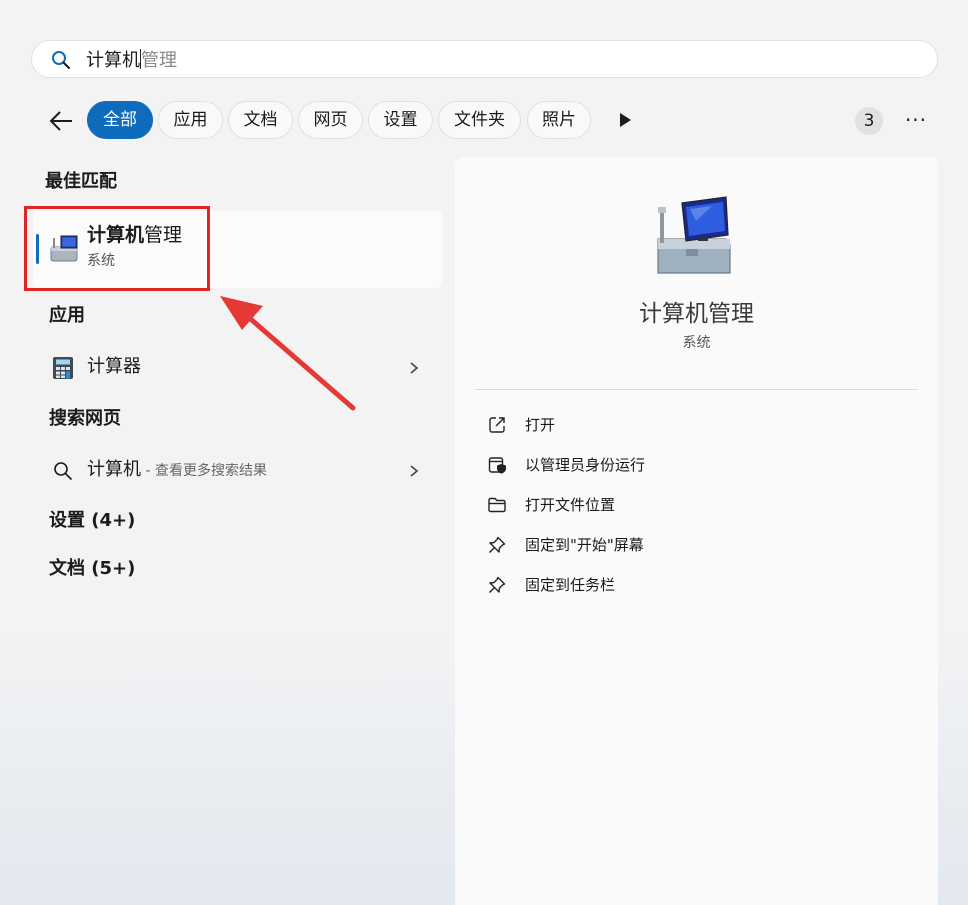  Describe the element at coordinates (92, 521) in the screenshot. I see `settings-section-heading: 设置 (4+)` at that location.